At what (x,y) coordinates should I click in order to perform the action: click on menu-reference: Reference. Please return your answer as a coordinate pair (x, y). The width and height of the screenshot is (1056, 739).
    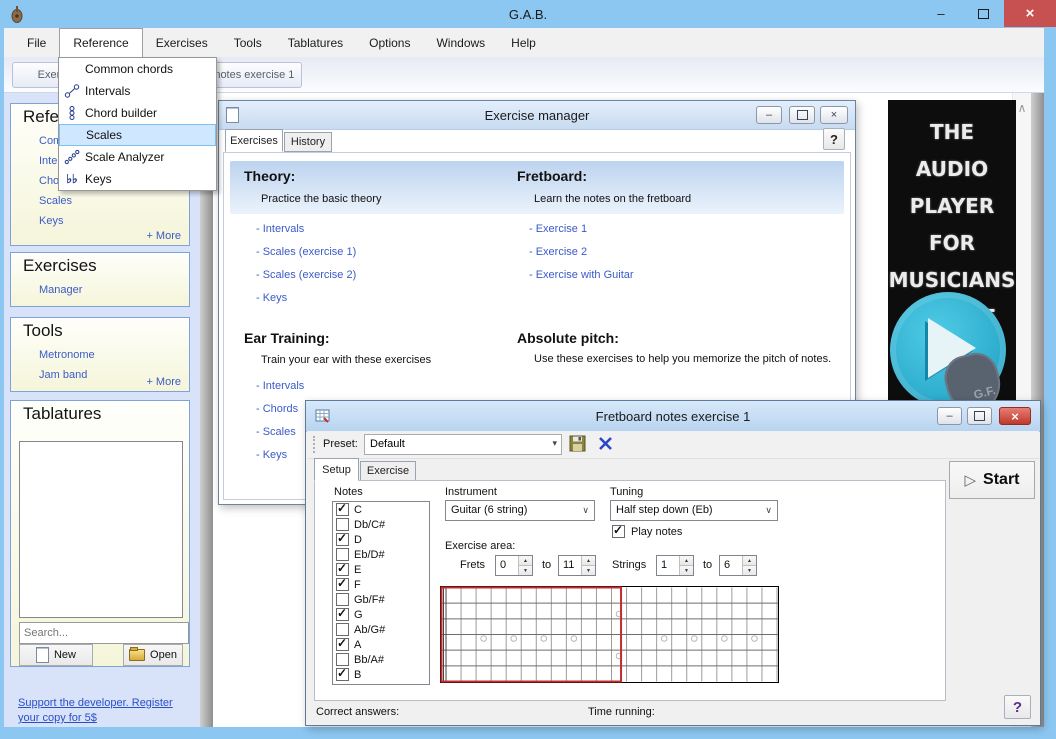
    Looking at the image, I should click on (101, 42).